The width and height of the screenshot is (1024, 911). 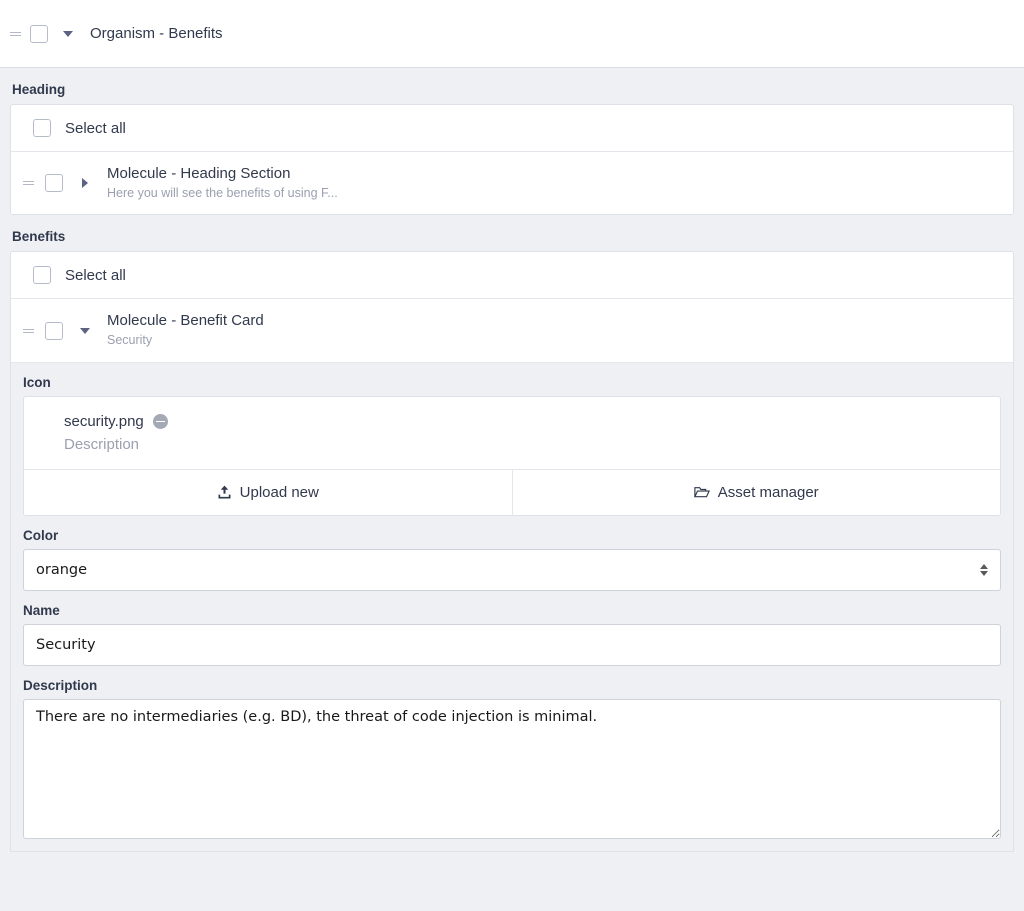 What do you see at coordinates (95, 275) in the screenshot?
I see `select-all-label-benefits: Select all` at bounding box center [95, 275].